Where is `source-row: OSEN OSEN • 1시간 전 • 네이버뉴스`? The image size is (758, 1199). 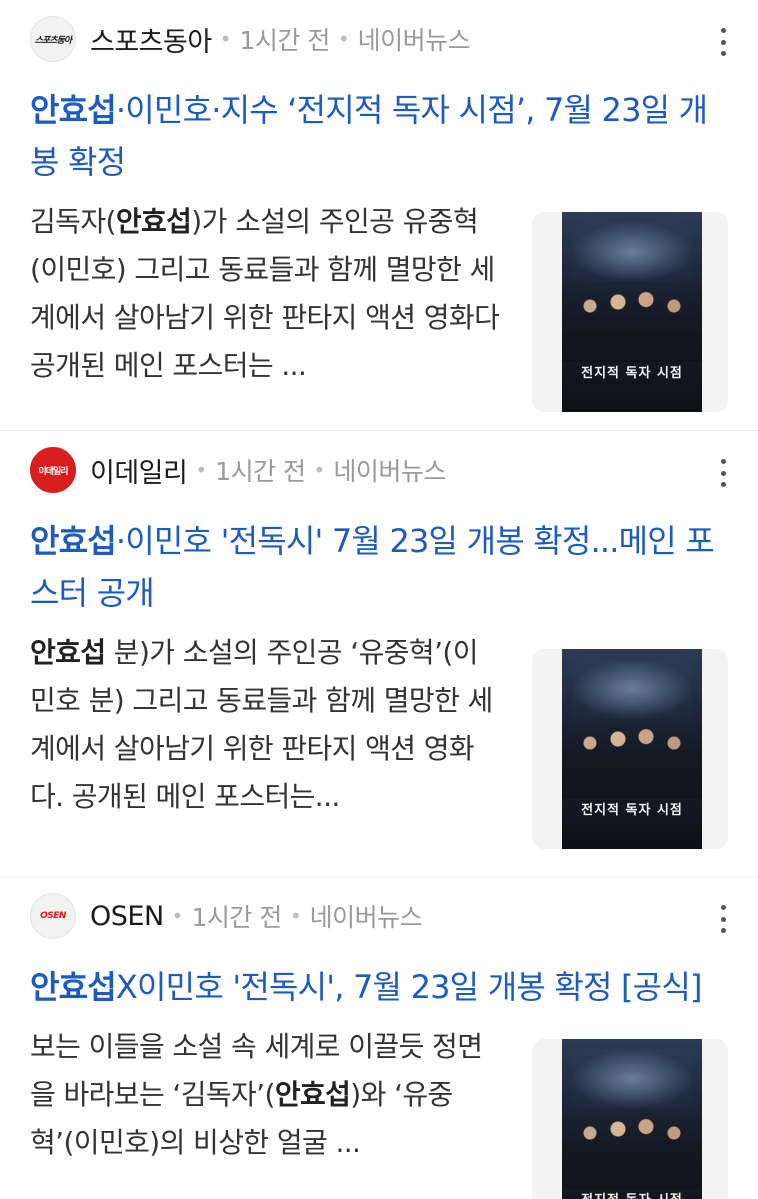
source-row: OSEN OSEN • 1시간 전 • 네이버뉴스 is located at coordinates (379, 909).